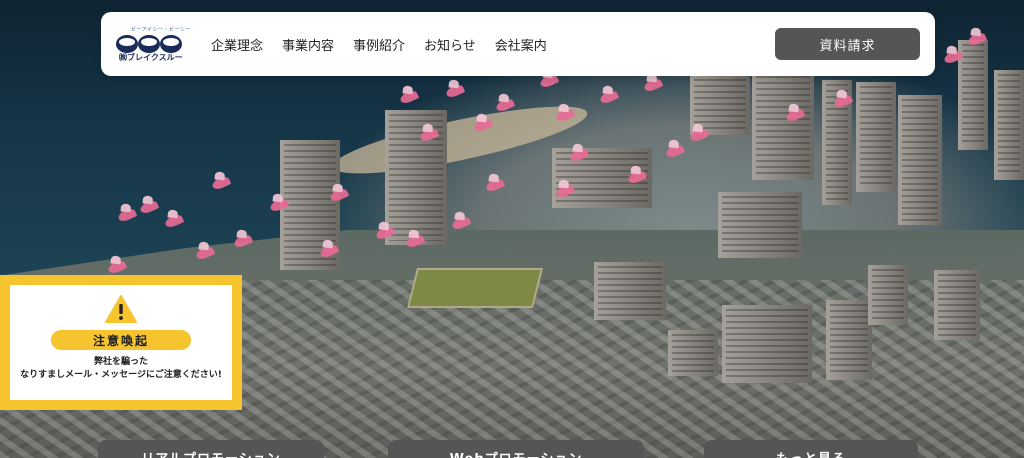 The height and width of the screenshot is (458, 1024). Describe the element at coordinates (237, 44) in the screenshot. I see `nav-item-philosophy: 企業理念` at that location.